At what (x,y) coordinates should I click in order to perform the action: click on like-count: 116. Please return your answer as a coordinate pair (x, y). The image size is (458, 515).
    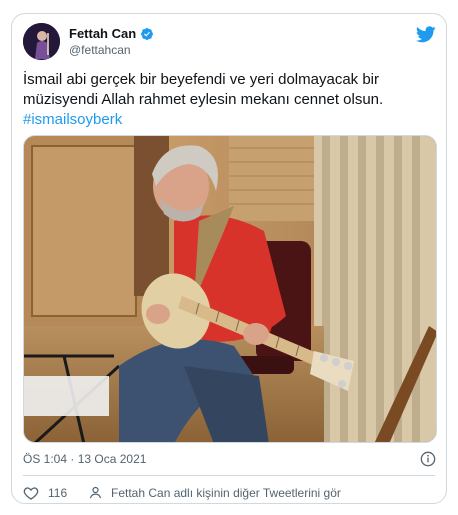
    Looking at the image, I should click on (58, 493).